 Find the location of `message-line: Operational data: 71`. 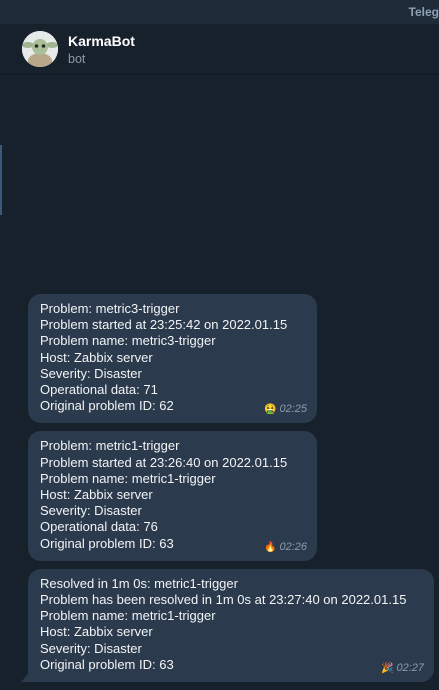

message-line: Operational data: 71 is located at coordinates (99, 390).